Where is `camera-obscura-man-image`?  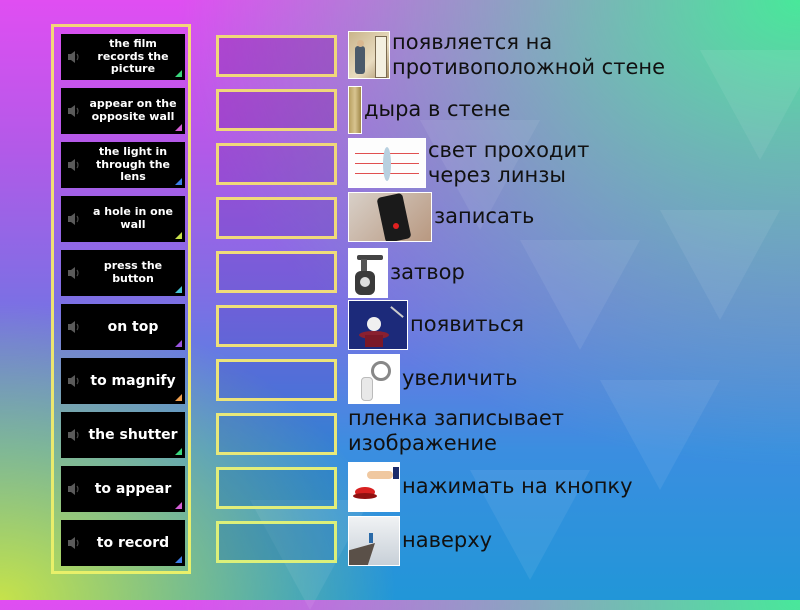
camera-obscura-man-image is located at coordinates (369, 55).